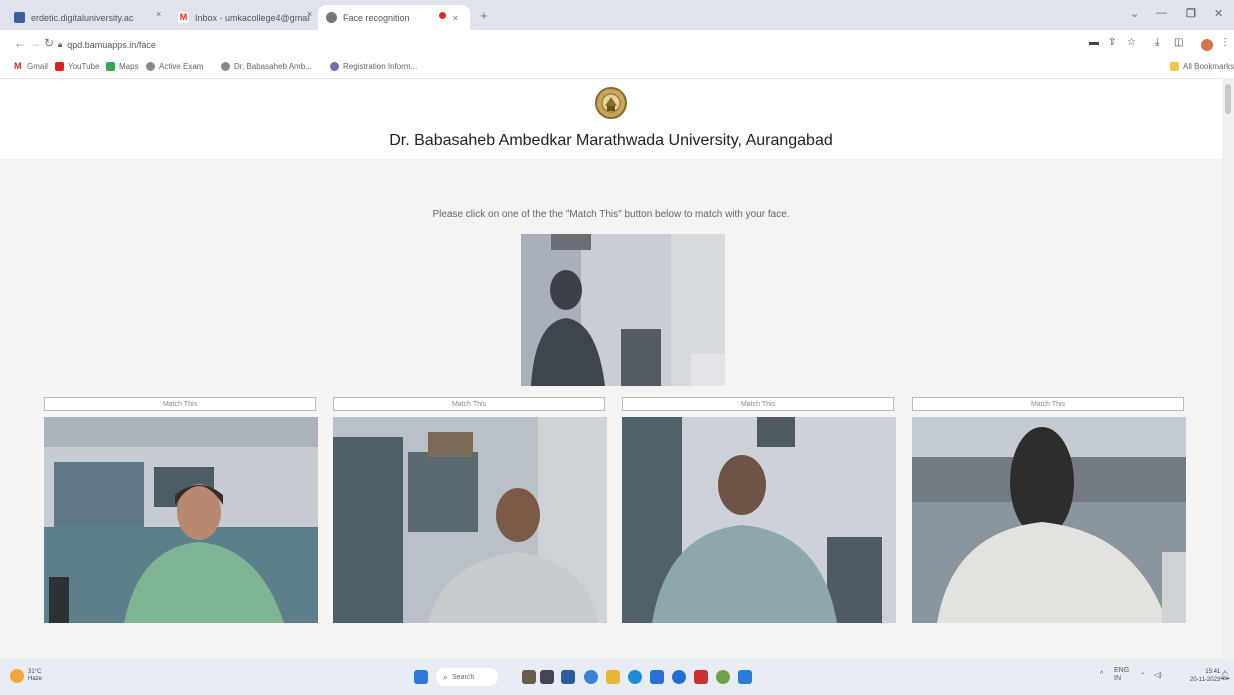 The image size is (1234, 695). What do you see at coordinates (1191, 13) in the screenshot?
I see `restore-icon: ❐` at bounding box center [1191, 13].